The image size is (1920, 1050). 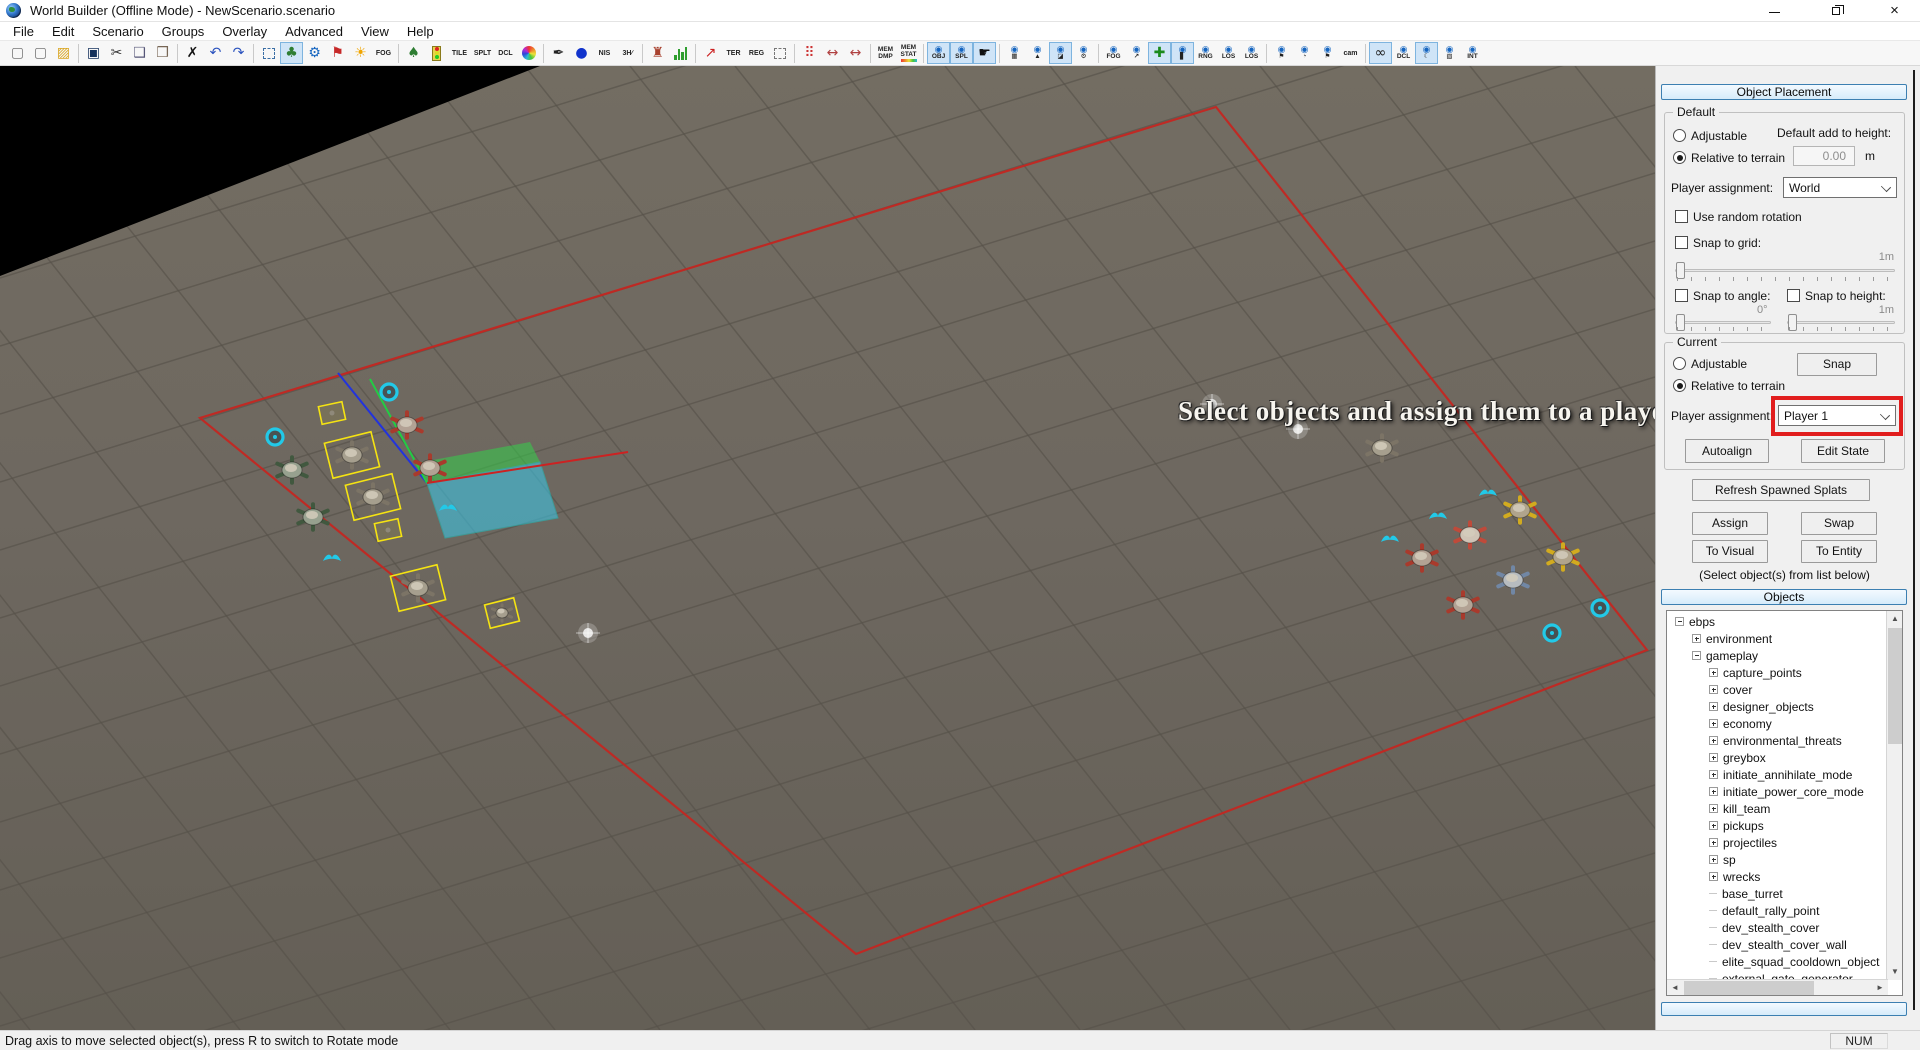 What do you see at coordinates (1060, 53) in the screenshot?
I see `toggle-frame-blue-icon: ◉ ◪` at bounding box center [1060, 53].